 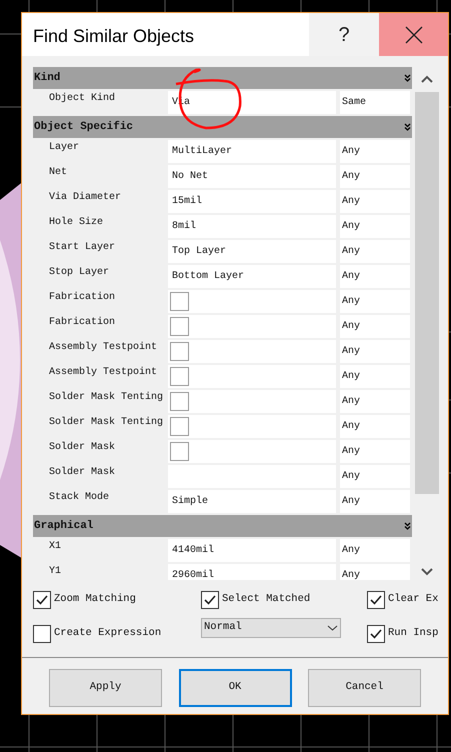 I want to click on value-field: No Net, so click(x=252, y=176).